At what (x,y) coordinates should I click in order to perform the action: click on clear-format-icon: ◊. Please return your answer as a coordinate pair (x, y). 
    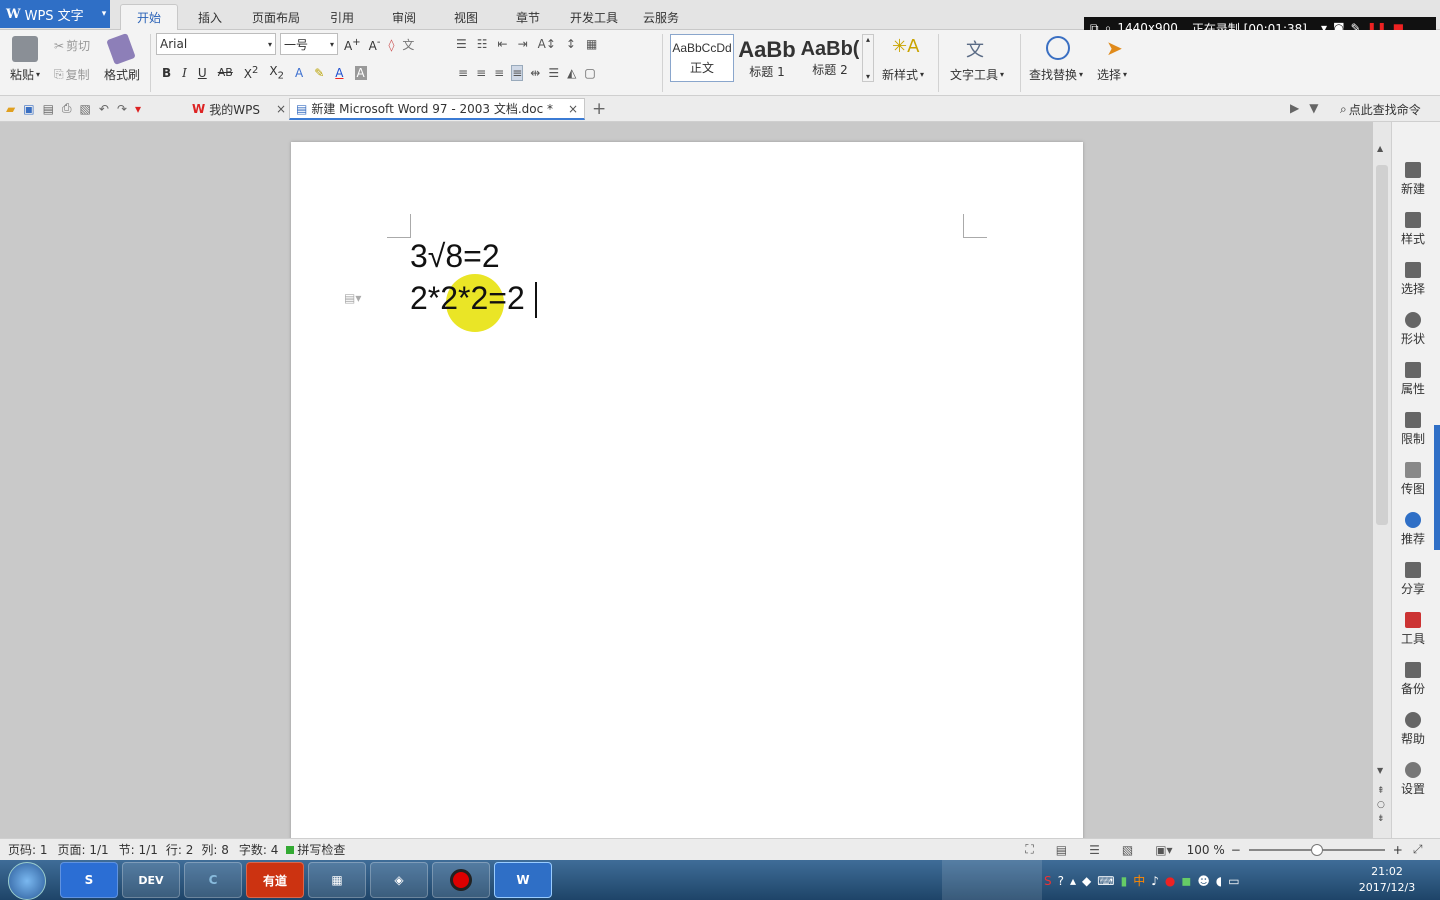
    Looking at the image, I should click on (391, 45).